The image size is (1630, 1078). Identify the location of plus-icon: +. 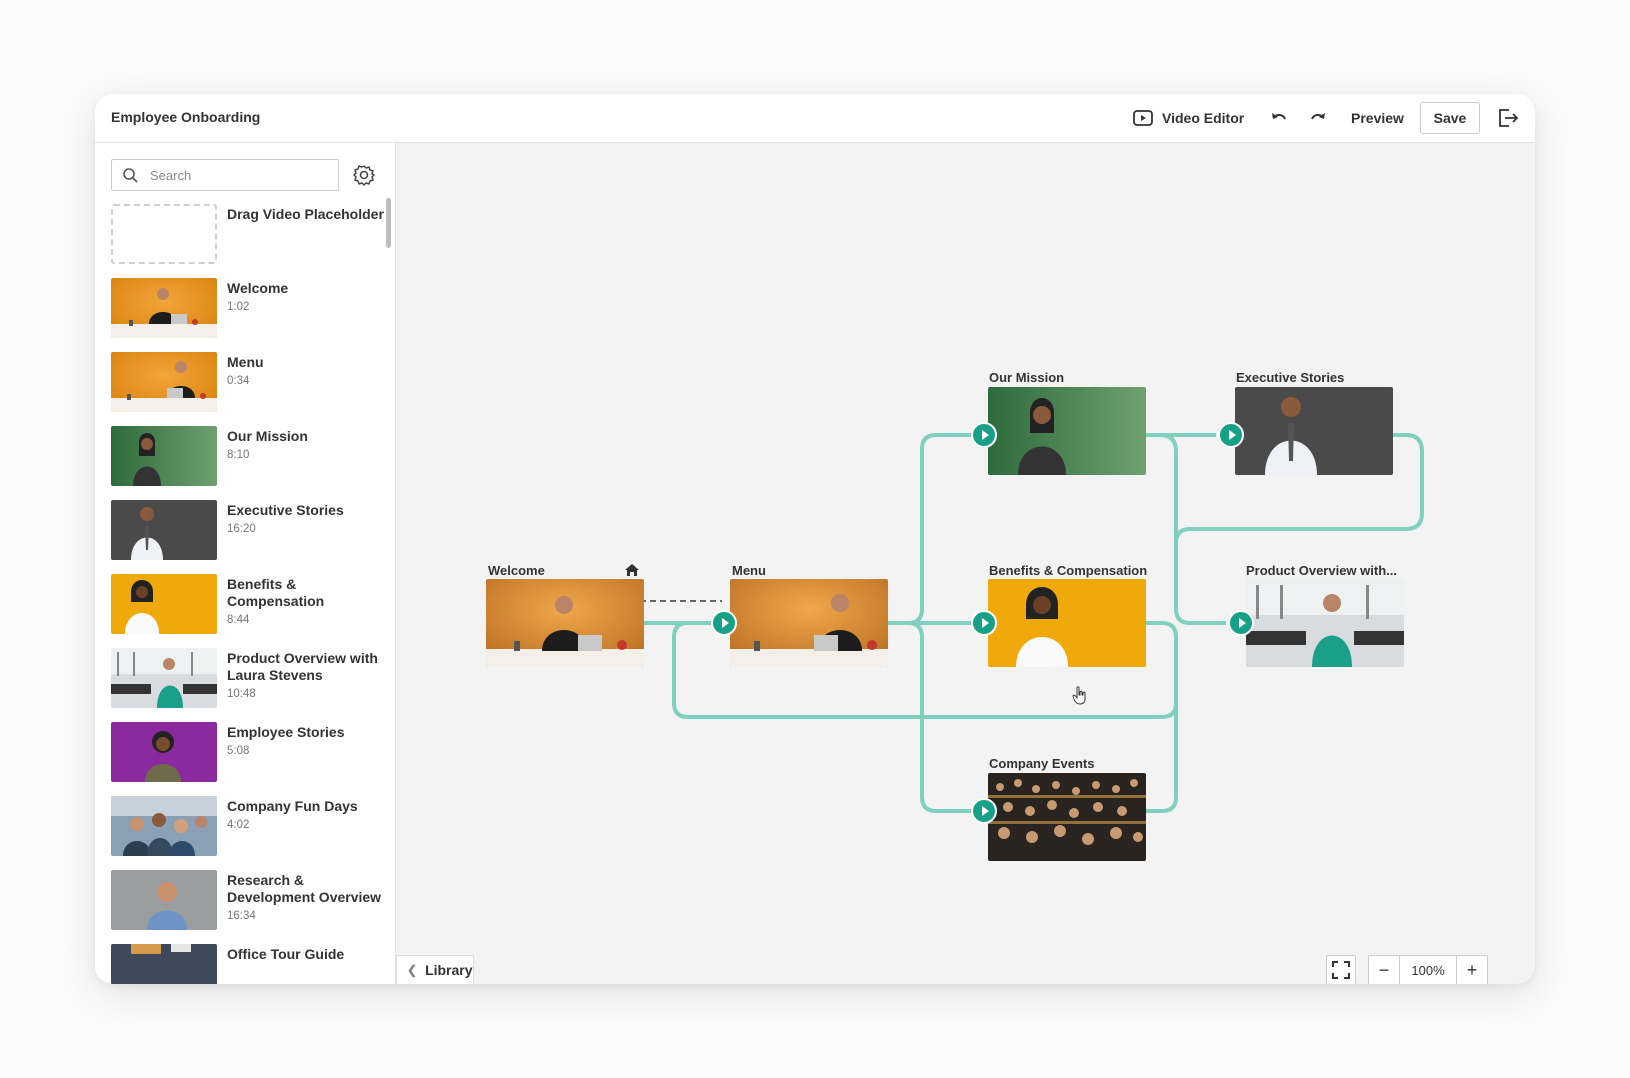
(1472, 969).